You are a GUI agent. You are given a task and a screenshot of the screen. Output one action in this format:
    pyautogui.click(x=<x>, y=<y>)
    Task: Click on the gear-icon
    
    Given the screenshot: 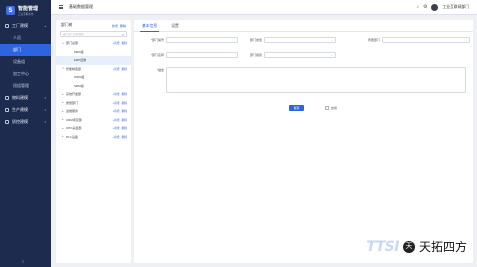 What is the action you would take?
    pyautogui.click(x=7, y=110)
    